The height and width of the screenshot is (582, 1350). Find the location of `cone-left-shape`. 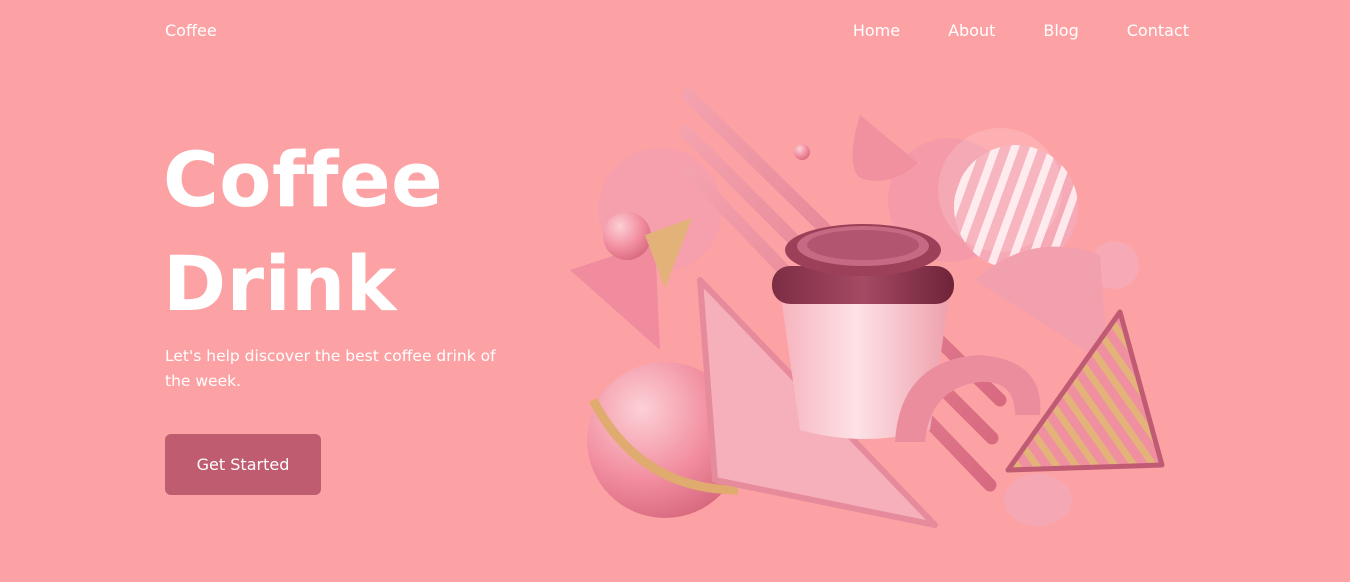

cone-left-shape is located at coordinates (615, 296).